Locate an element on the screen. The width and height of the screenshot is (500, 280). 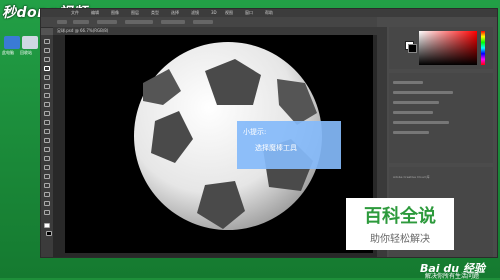
marquee-tool-icon is located at coordinates (47, 50).